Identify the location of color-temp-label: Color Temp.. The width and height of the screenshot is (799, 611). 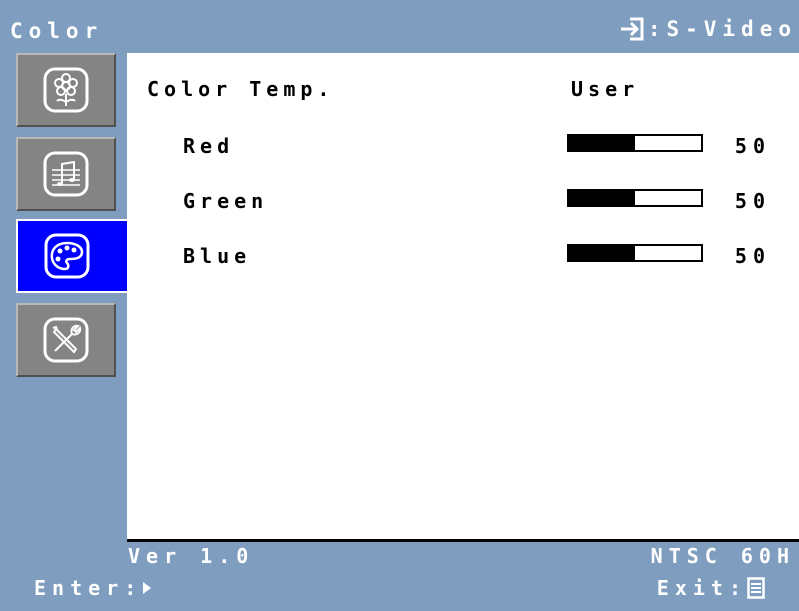
(241, 89).